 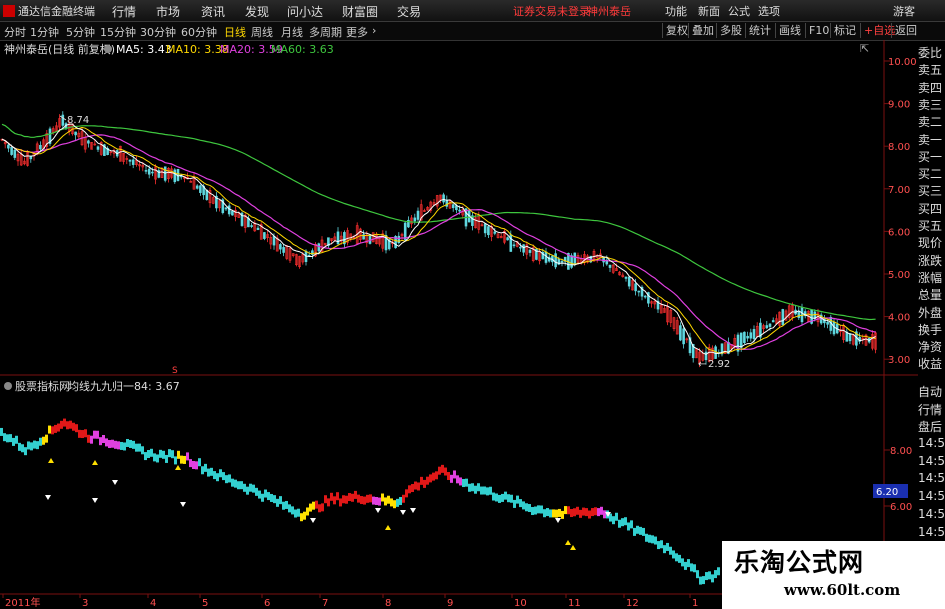 What do you see at coordinates (350, 601) in the screenshot?
I see `x-axis: 2011年 3 4 5 6 7 8 9 10 11 12 1` at bounding box center [350, 601].